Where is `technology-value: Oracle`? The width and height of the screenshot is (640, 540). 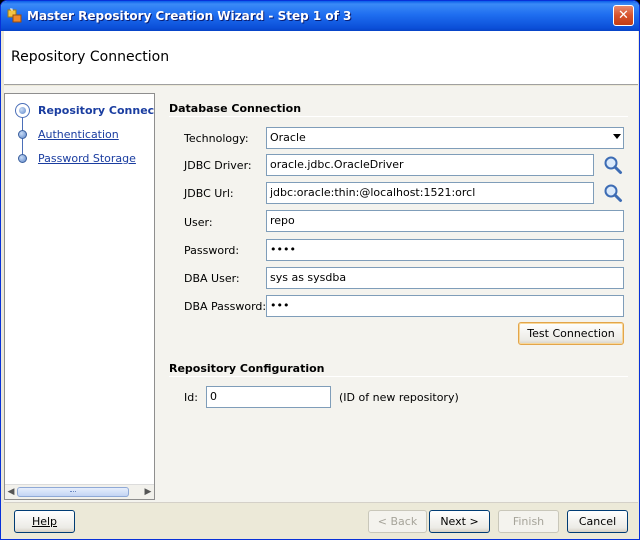 technology-value: Oracle is located at coordinates (288, 137).